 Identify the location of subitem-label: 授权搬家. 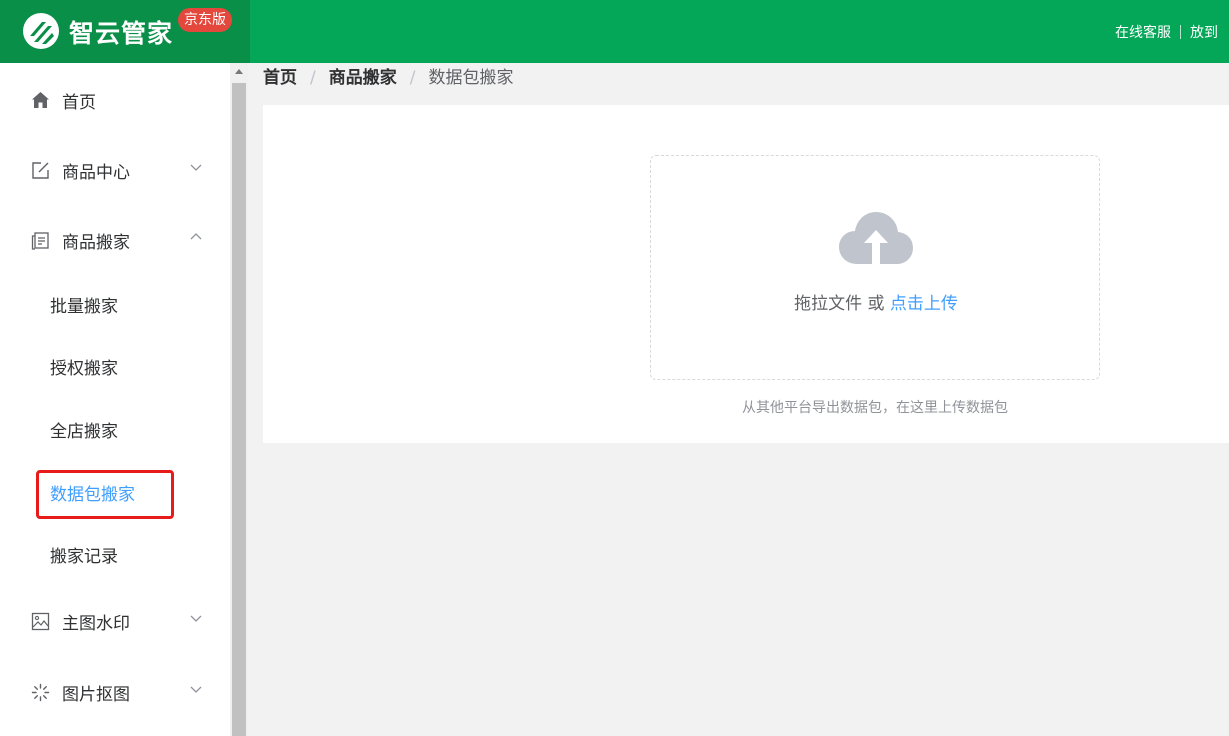
(84, 369).